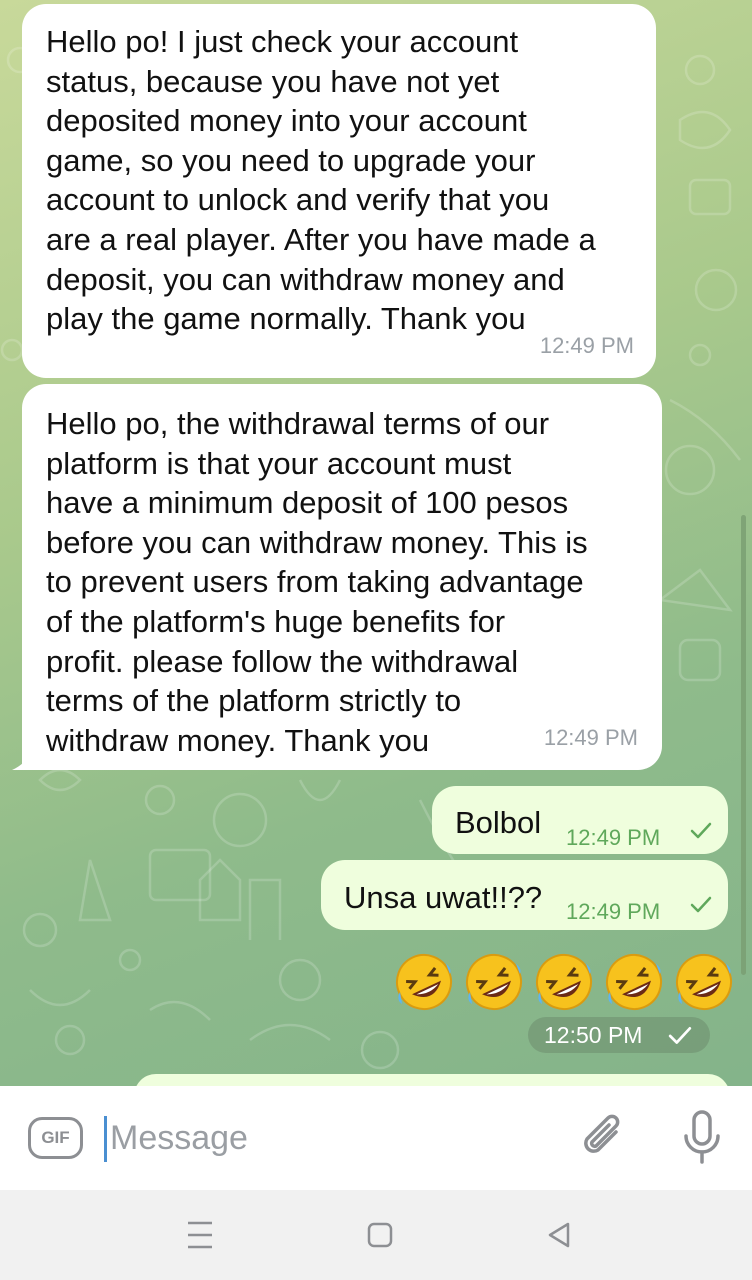  What do you see at coordinates (55, 1138) in the screenshot?
I see `gif-button: GIF` at bounding box center [55, 1138].